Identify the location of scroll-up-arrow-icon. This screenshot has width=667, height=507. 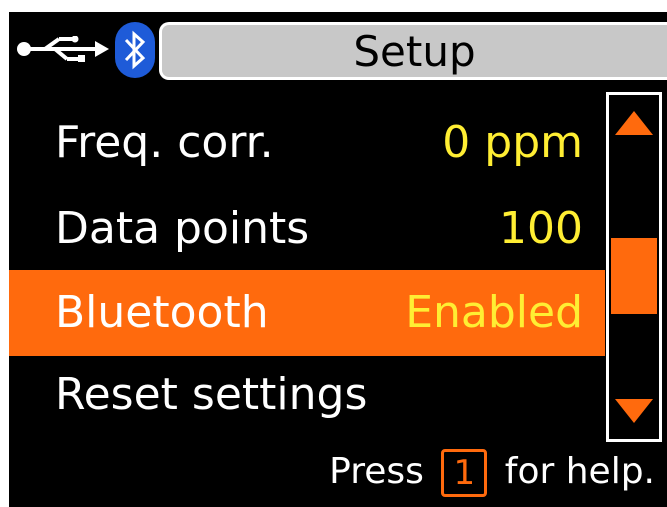
(634, 123).